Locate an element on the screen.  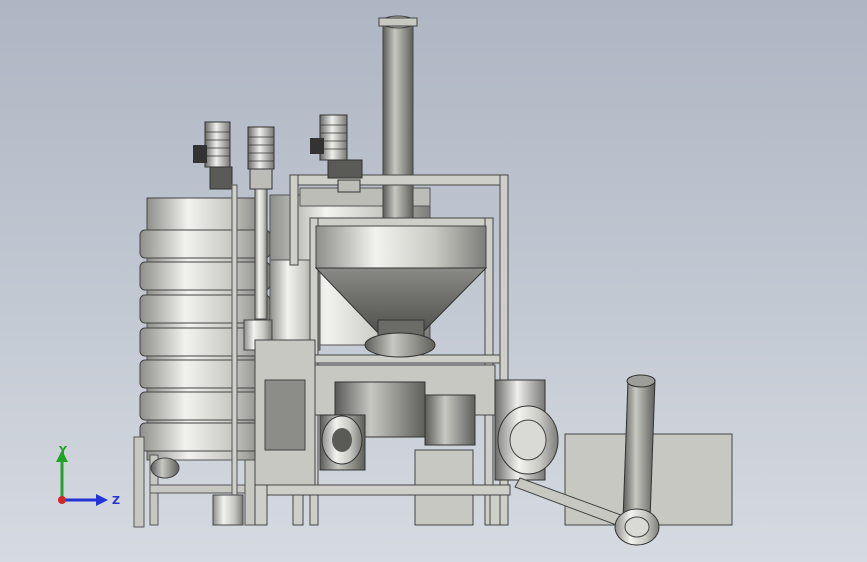
exhaust-pipe is located at coordinates (398, 119).